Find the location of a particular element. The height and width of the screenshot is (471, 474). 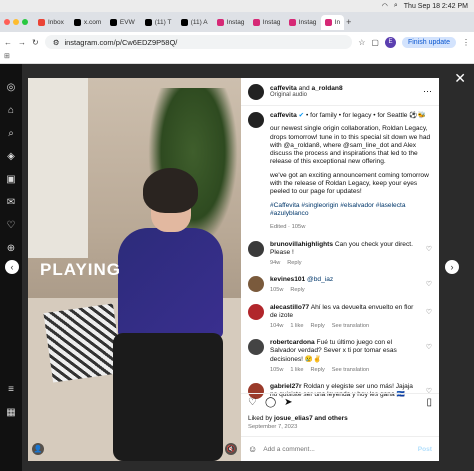

emoji-icon: ☺ is located at coordinates (252, 449).